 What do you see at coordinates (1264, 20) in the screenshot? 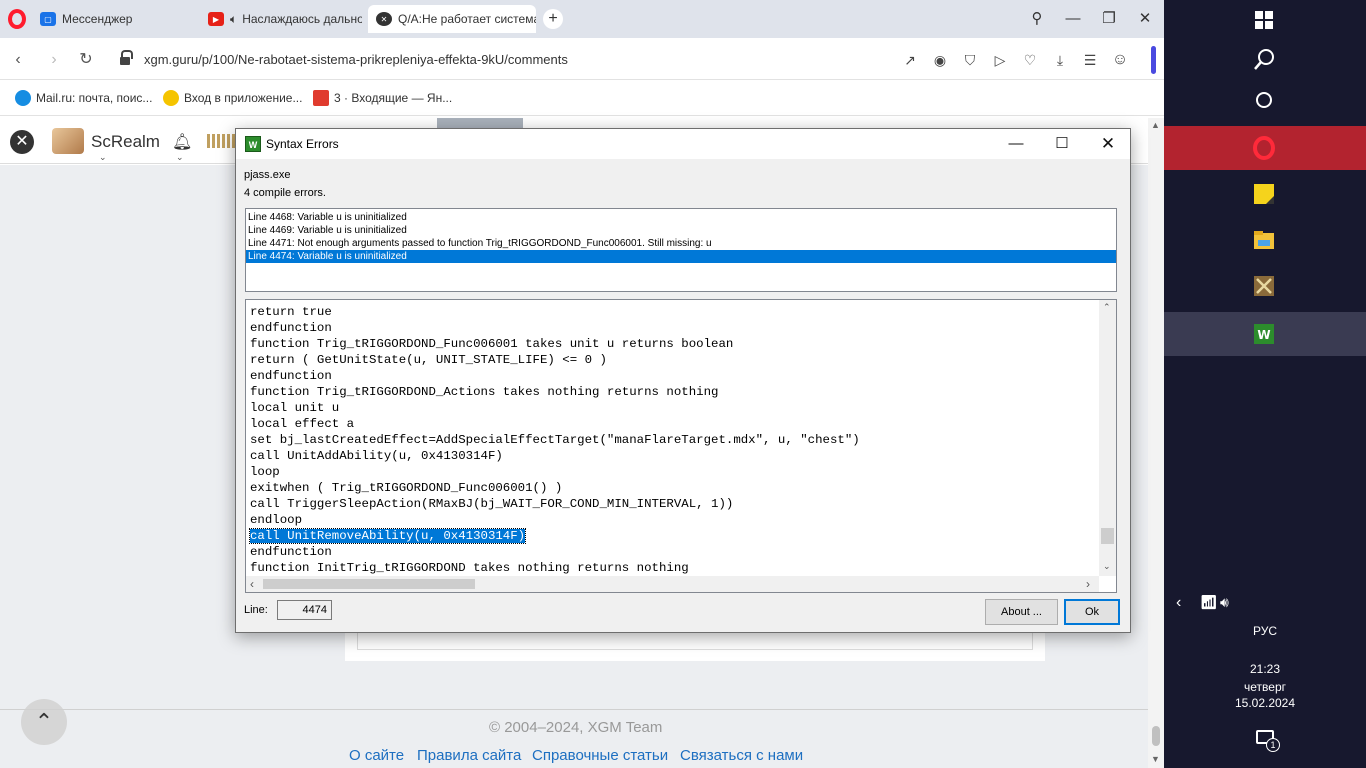
I see `windows-logo-icon` at bounding box center [1264, 20].